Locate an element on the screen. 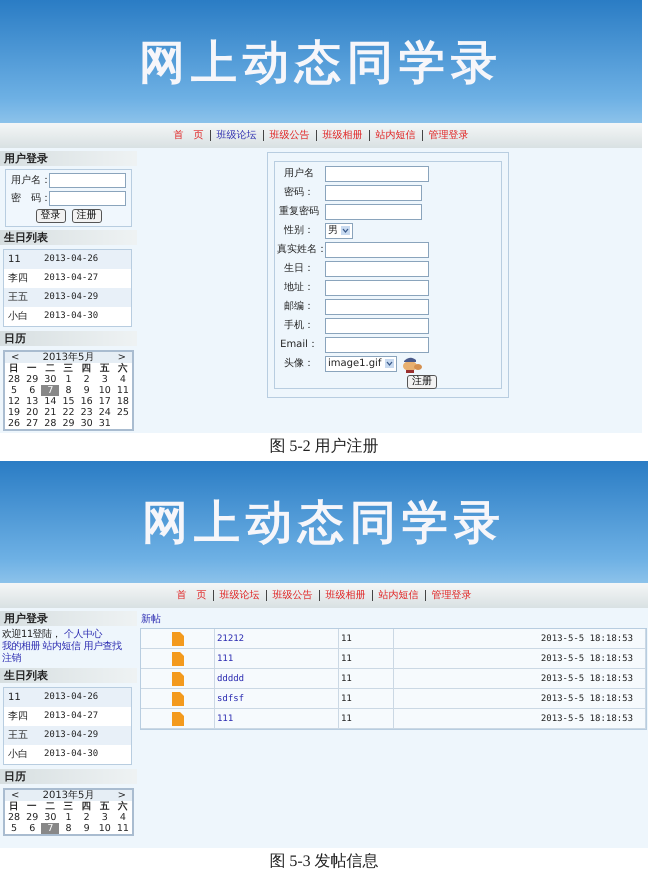 Image resolution: width=648 pixels, height=887 pixels. calendar-day: 15 is located at coordinates (68, 401).